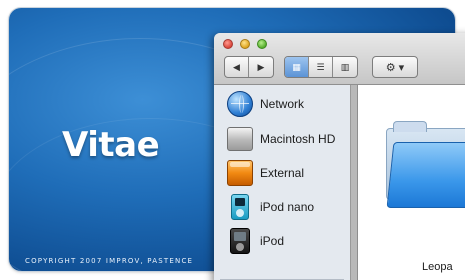  Describe the element at coordinates (240, 173) in the screenshot. I see `external-drive-icon` at that location.